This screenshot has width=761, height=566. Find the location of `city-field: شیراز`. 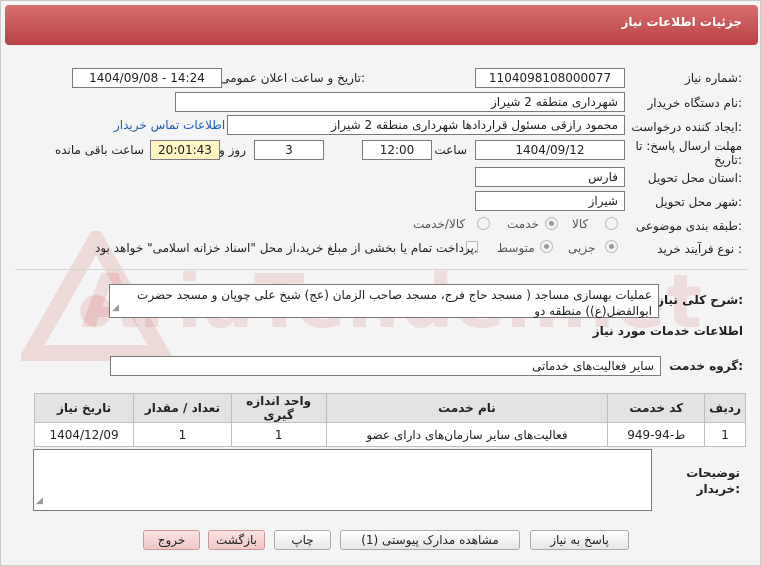

city-field: شیراز is located at coordinates (550, 201).